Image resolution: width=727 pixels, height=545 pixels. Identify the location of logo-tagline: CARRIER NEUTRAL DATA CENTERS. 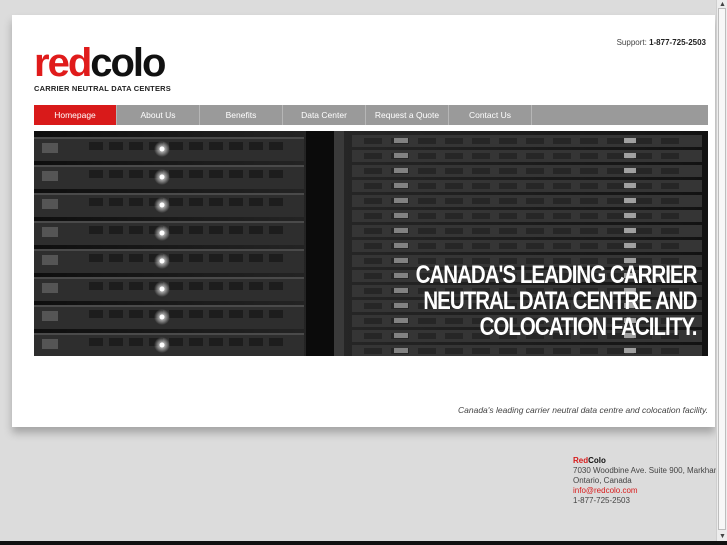
(102, 88).